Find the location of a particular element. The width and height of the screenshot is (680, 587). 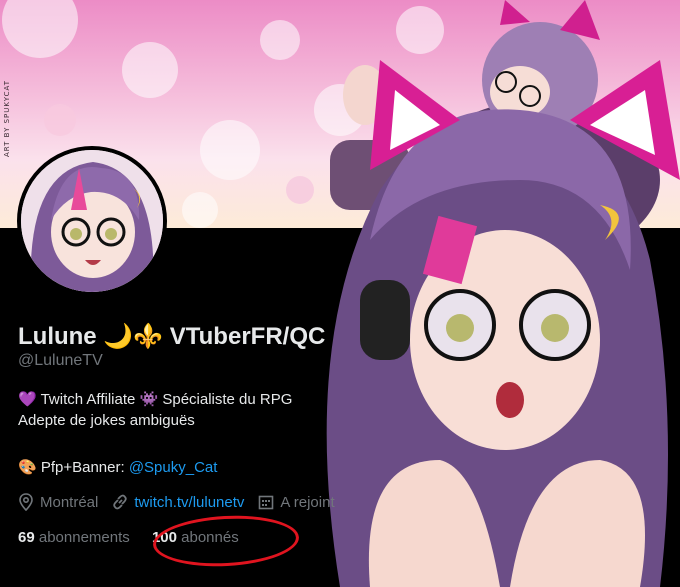

joined-date: A rejoint is located at coordinates (307, 502).